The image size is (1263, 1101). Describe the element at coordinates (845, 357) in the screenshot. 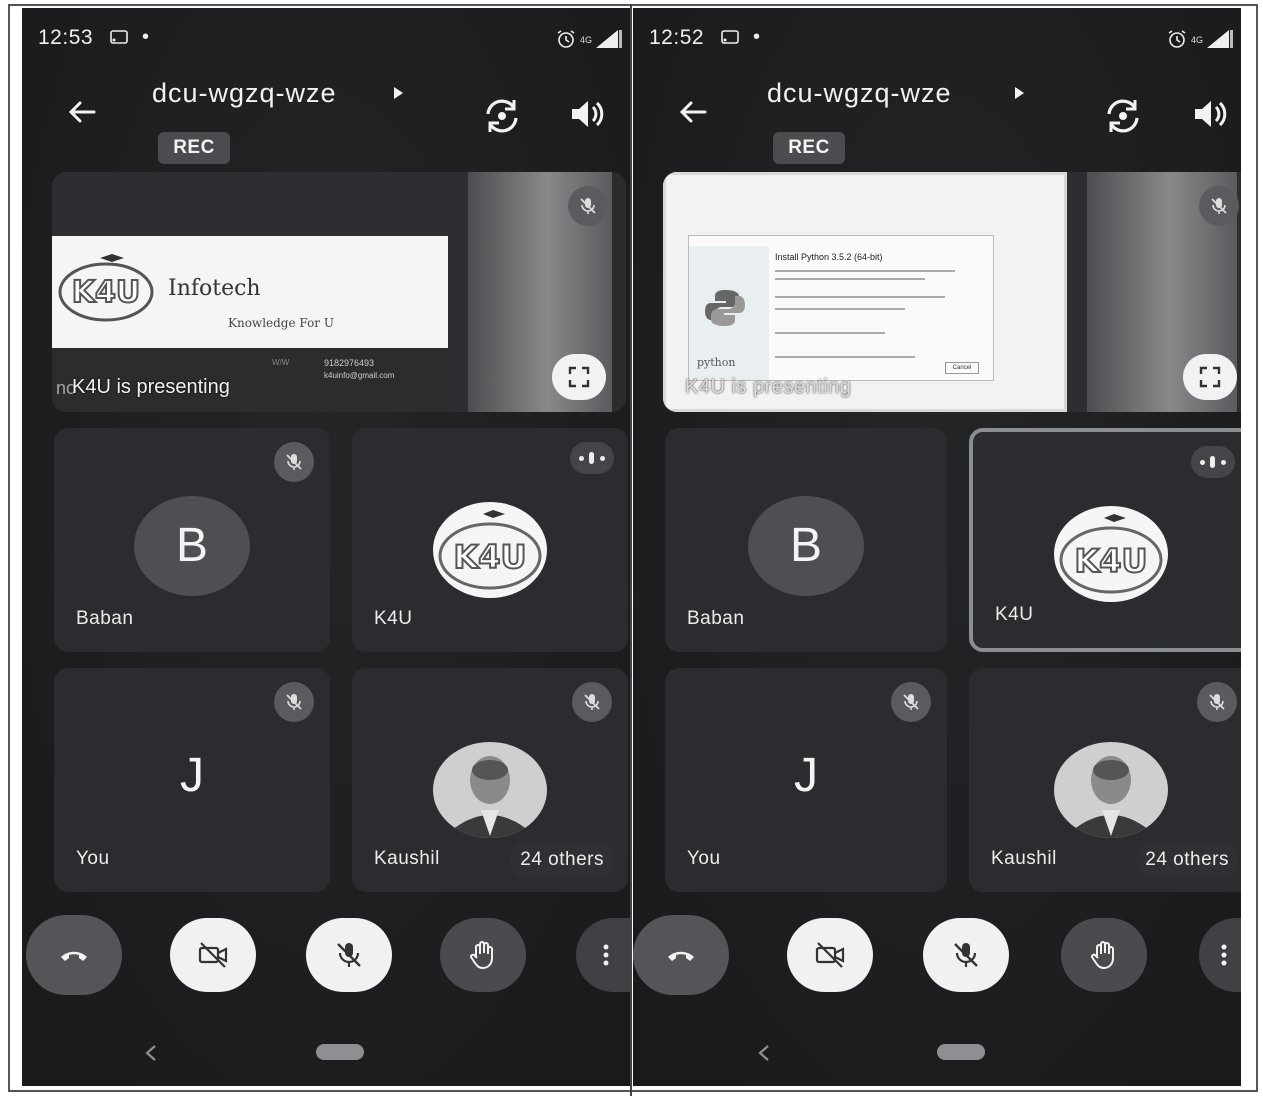

I see `installer-checkbox-line` at that location.